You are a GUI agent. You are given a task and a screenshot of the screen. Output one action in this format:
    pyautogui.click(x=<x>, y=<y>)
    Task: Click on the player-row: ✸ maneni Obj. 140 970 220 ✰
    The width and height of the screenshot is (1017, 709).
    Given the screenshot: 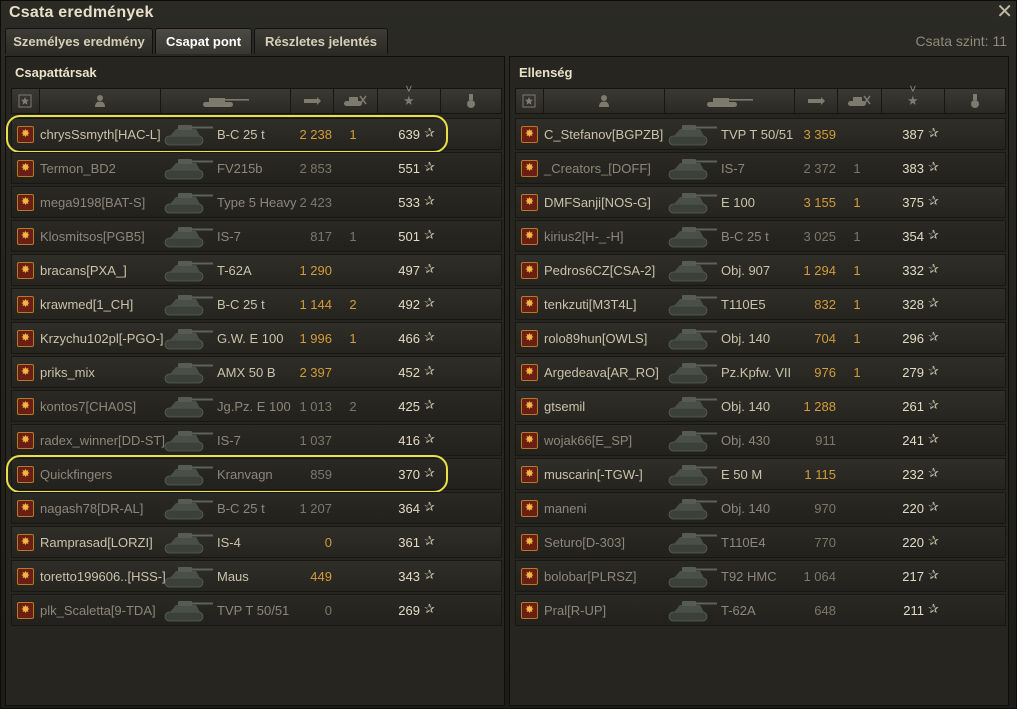 What is the action you would take?
    pyautogui.click(x=760, y=508)
    